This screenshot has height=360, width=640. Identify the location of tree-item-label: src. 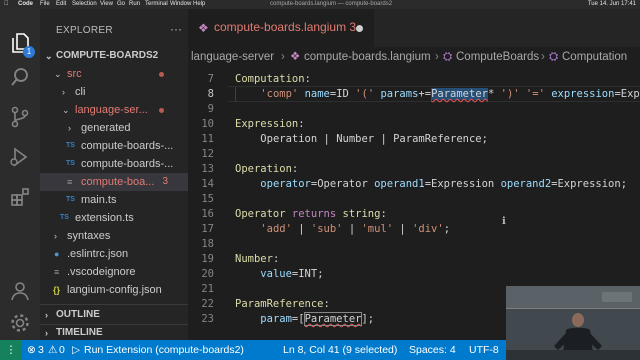
(74, 74).